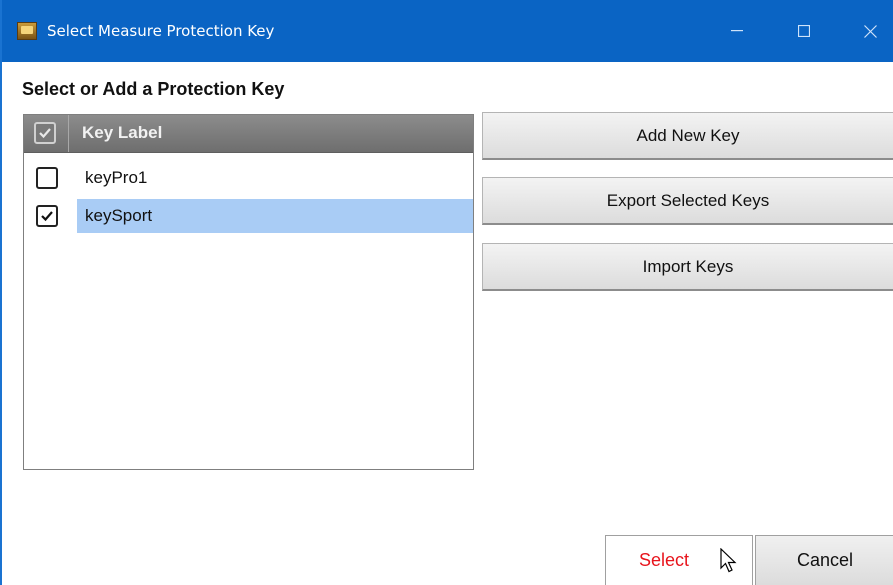 Image resolution: width=893 pixels, height=585 pixels. I want to click on window-title: Select Measure Protection Key, so click(161, 31).